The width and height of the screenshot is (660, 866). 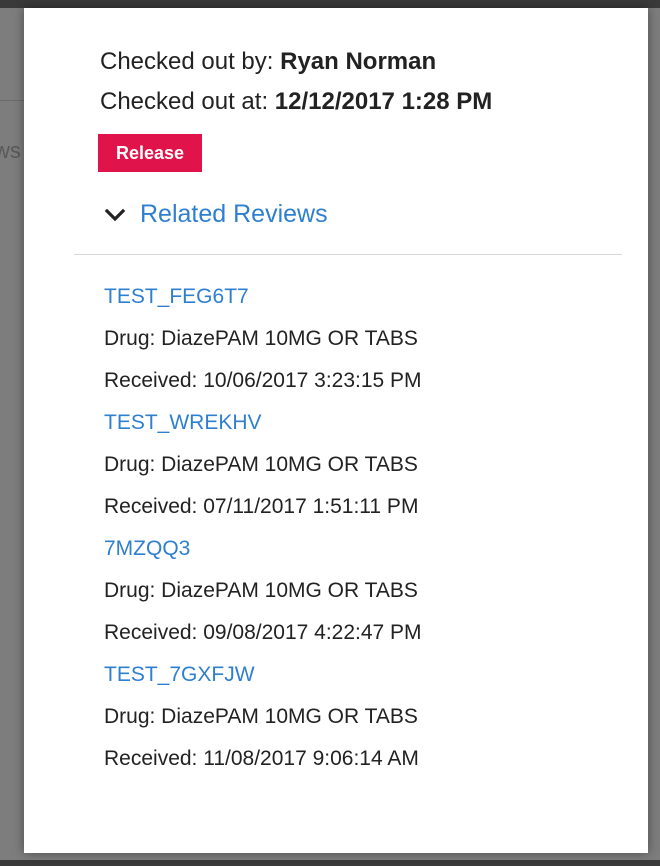 I want to click on background-partial-text: ws, so click(x=10, y=150).